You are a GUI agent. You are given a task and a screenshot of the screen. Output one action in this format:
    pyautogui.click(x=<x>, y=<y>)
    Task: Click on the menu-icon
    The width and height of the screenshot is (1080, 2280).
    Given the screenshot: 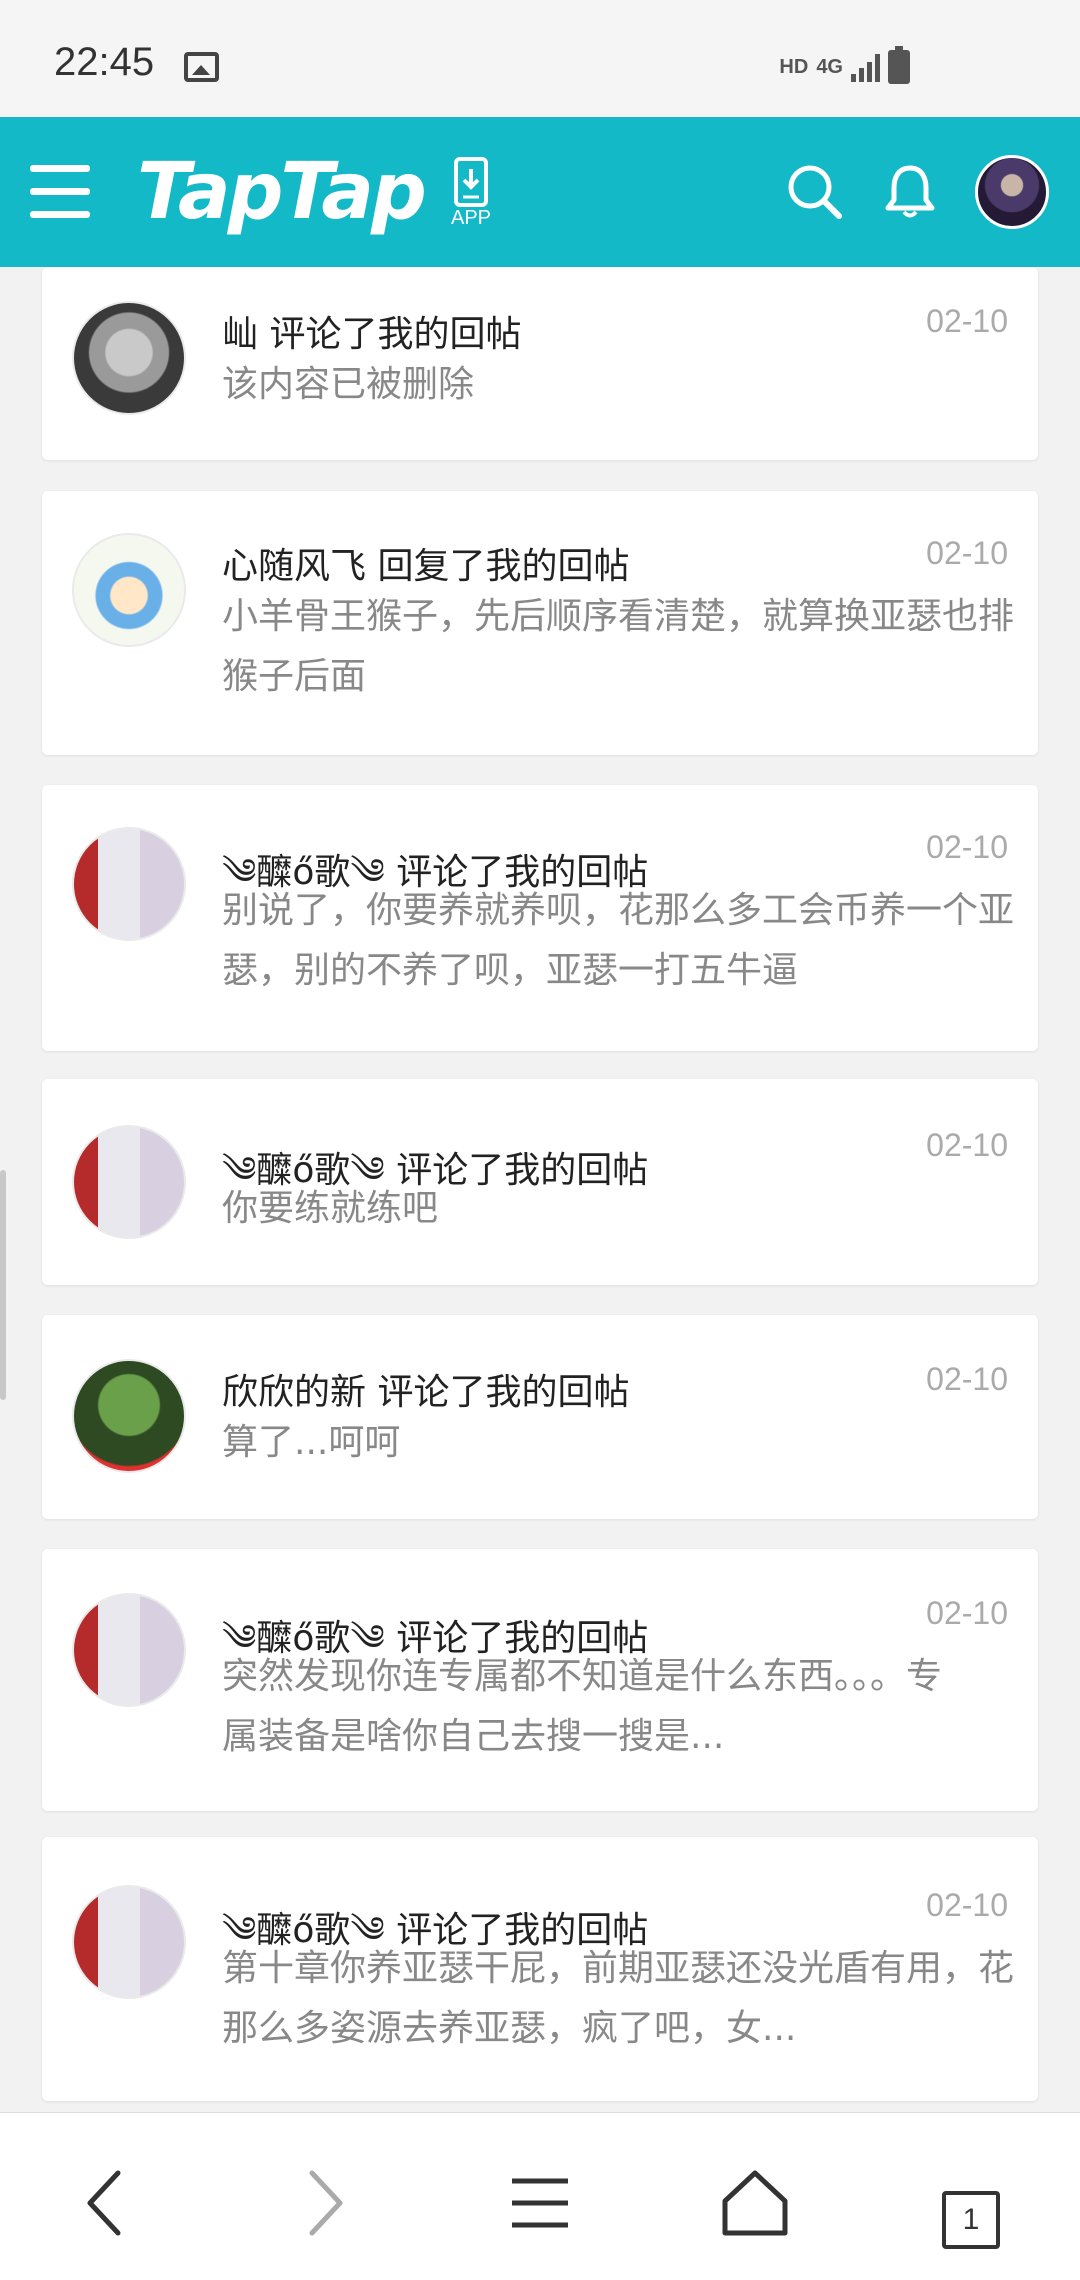 What is the action you would take?
    pyautogui.click(x=60, y=192)
    